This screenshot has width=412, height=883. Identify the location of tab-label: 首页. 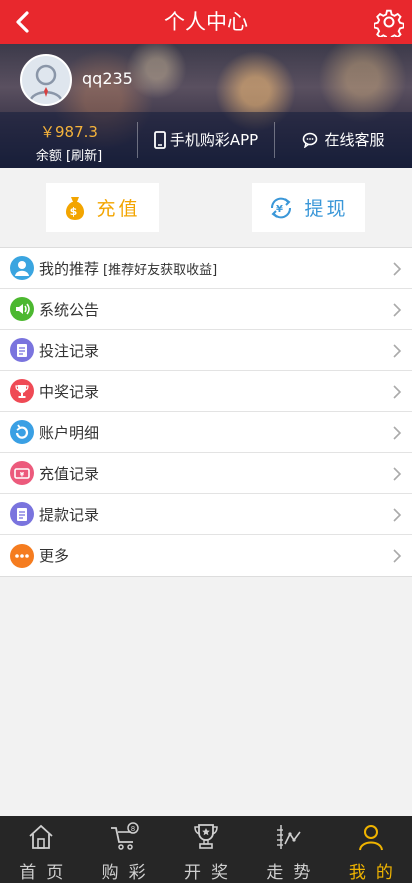
(46, 873).